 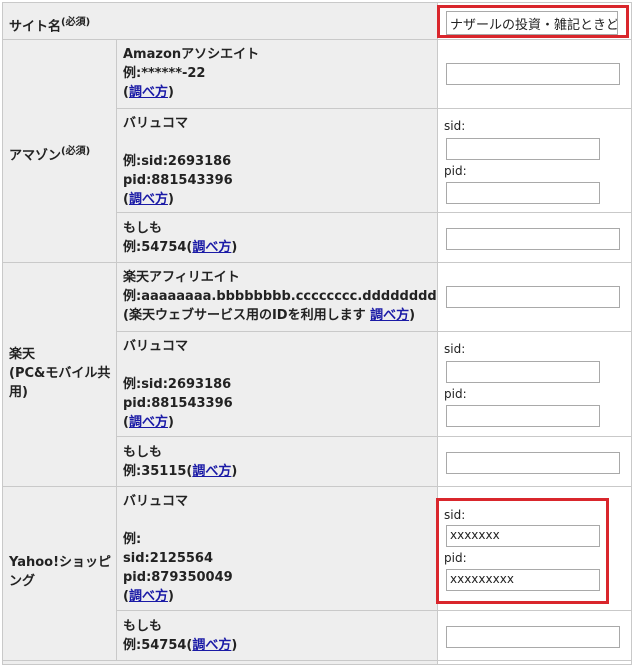 I want to click on rakuten-affiliate-input, so click(x=533, y=297).